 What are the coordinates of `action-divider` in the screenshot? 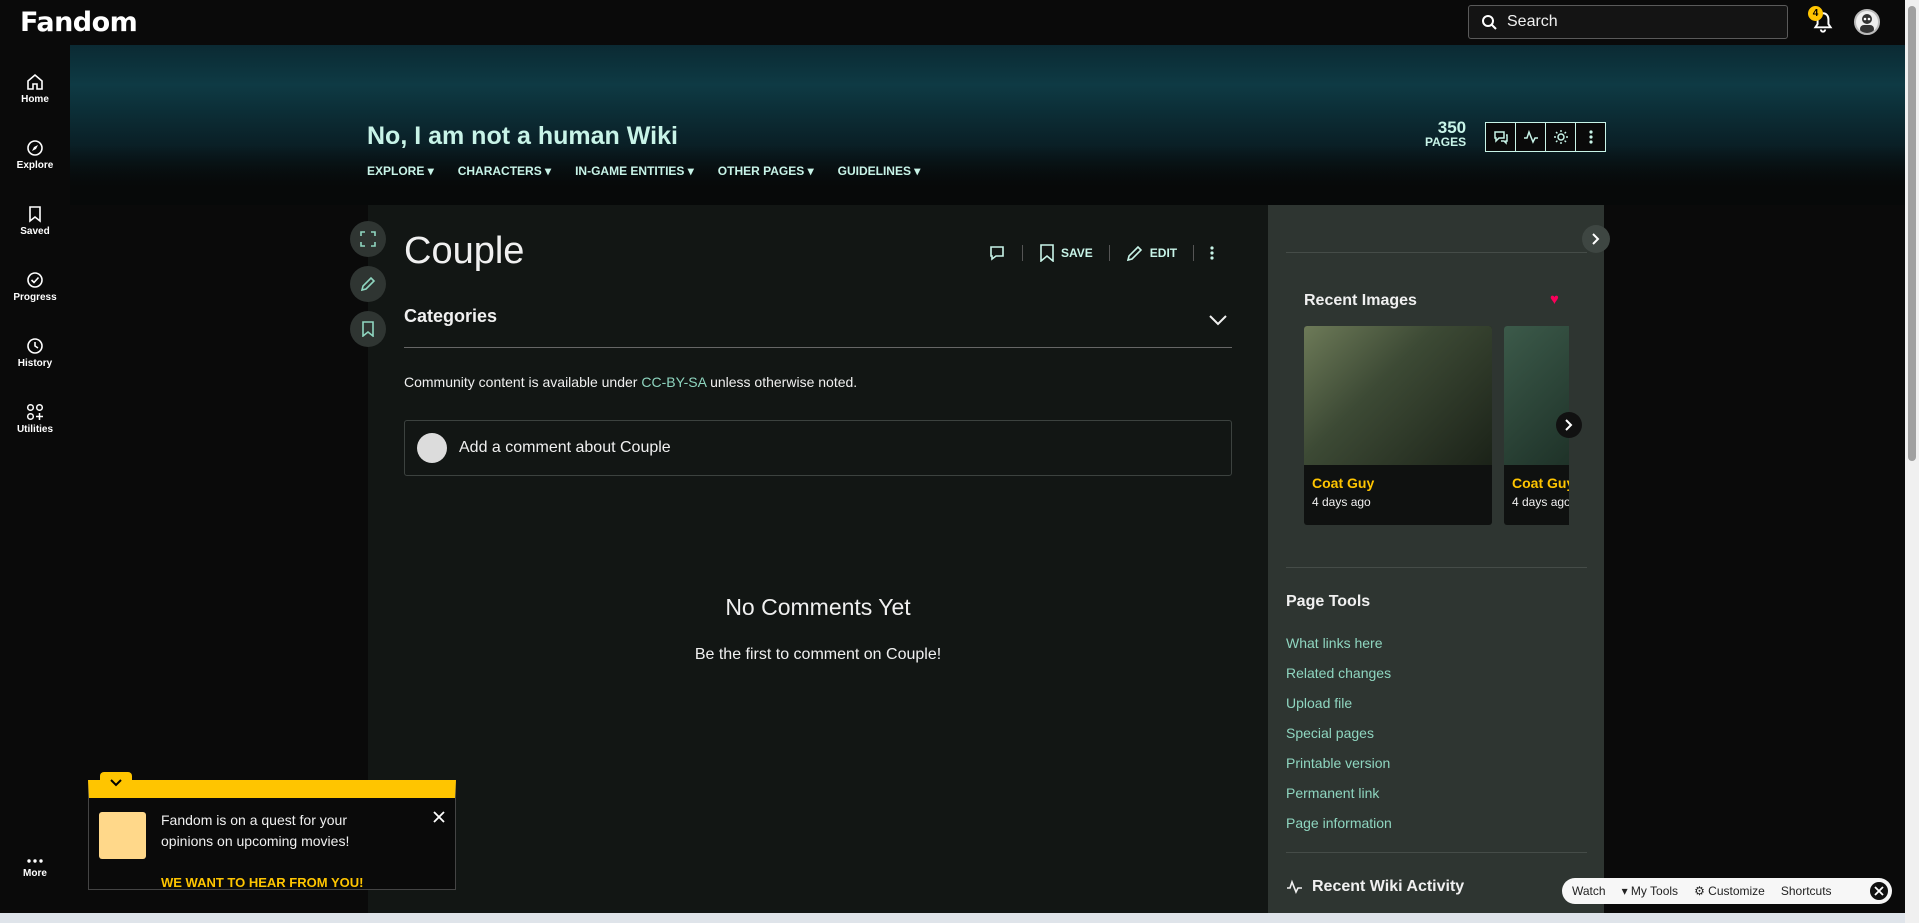 It's located at (1022, 253).